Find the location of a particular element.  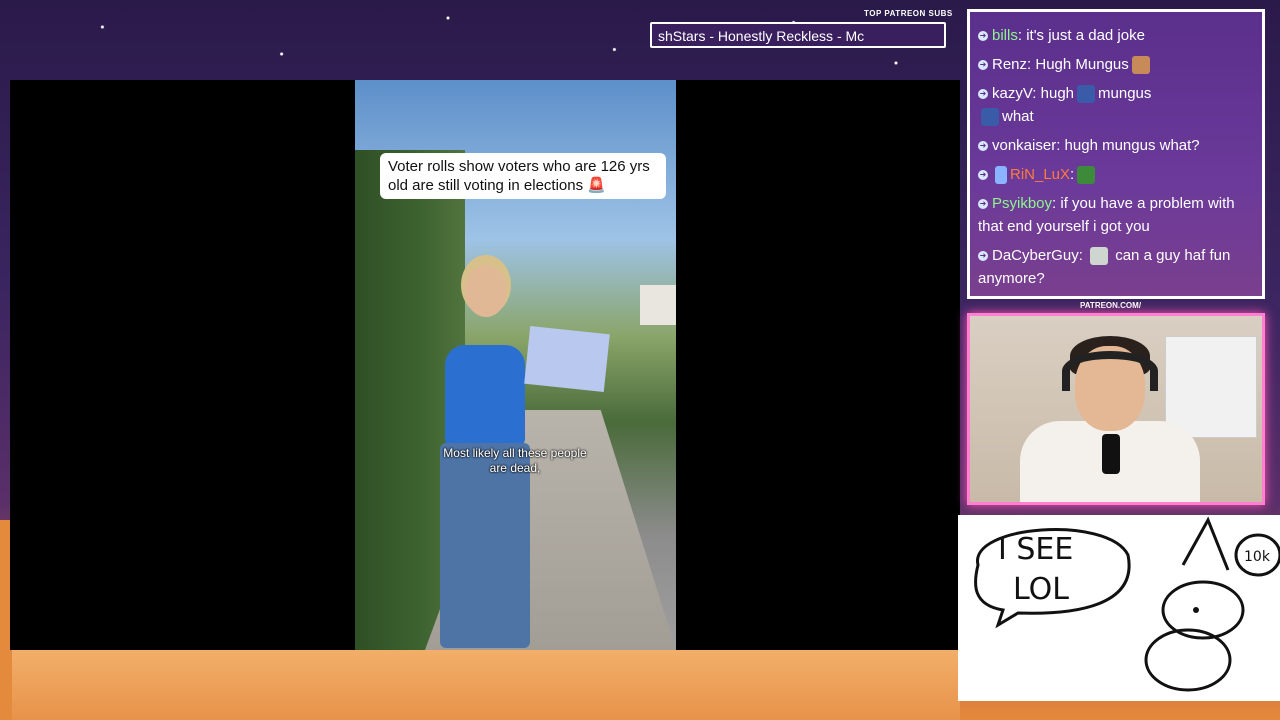

chat-username: kazyV is located at coordinates (1012, 93).